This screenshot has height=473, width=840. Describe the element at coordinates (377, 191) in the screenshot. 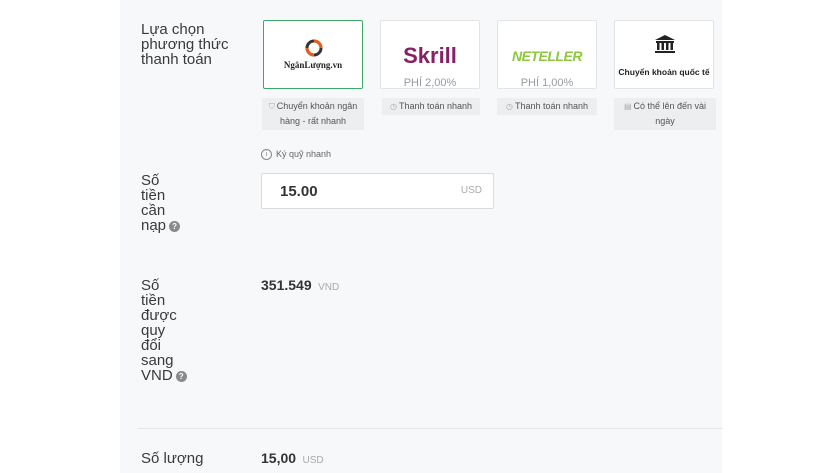

I see `amount-input: 15.00 USD` at that location.